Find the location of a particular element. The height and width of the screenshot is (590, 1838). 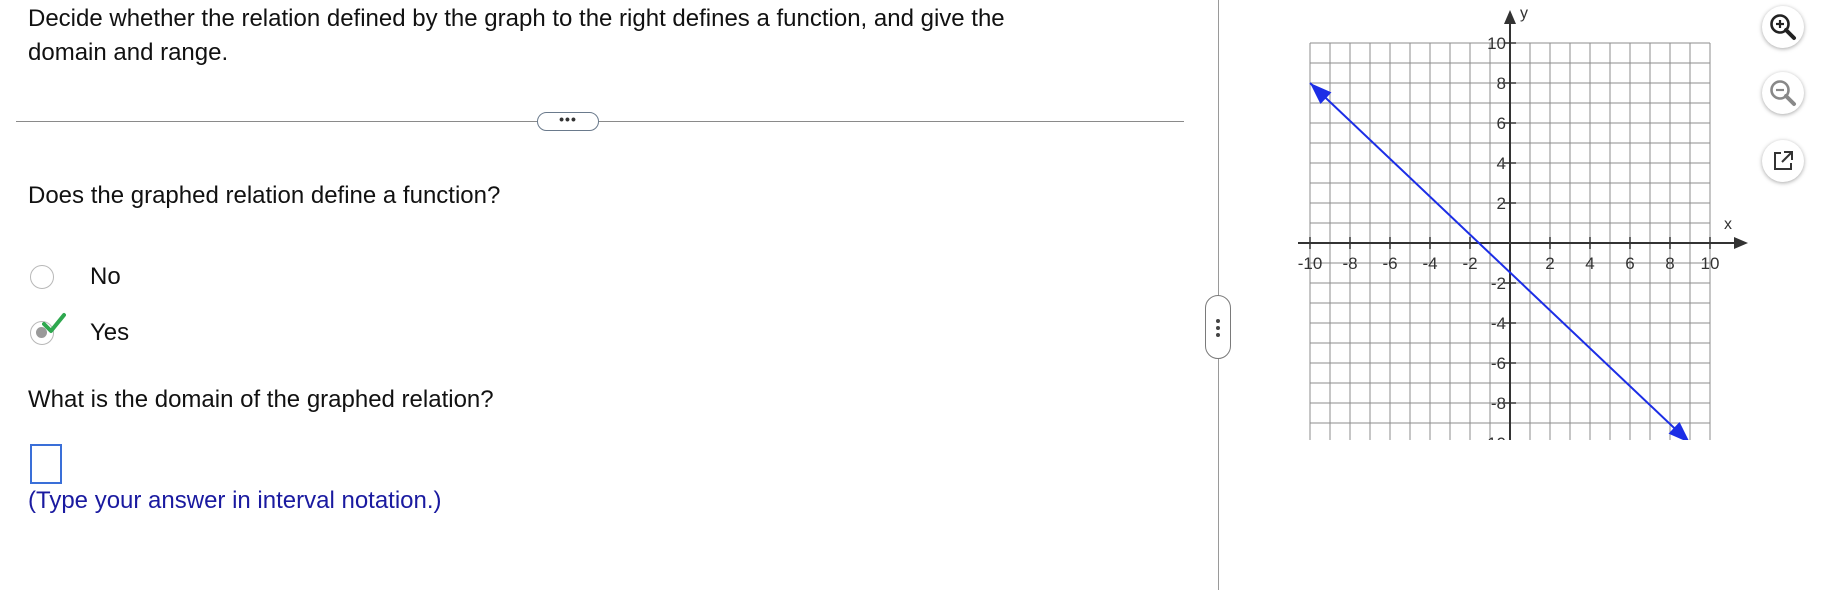

x-tick-label: -8 is located at coordinates (1349, 263).